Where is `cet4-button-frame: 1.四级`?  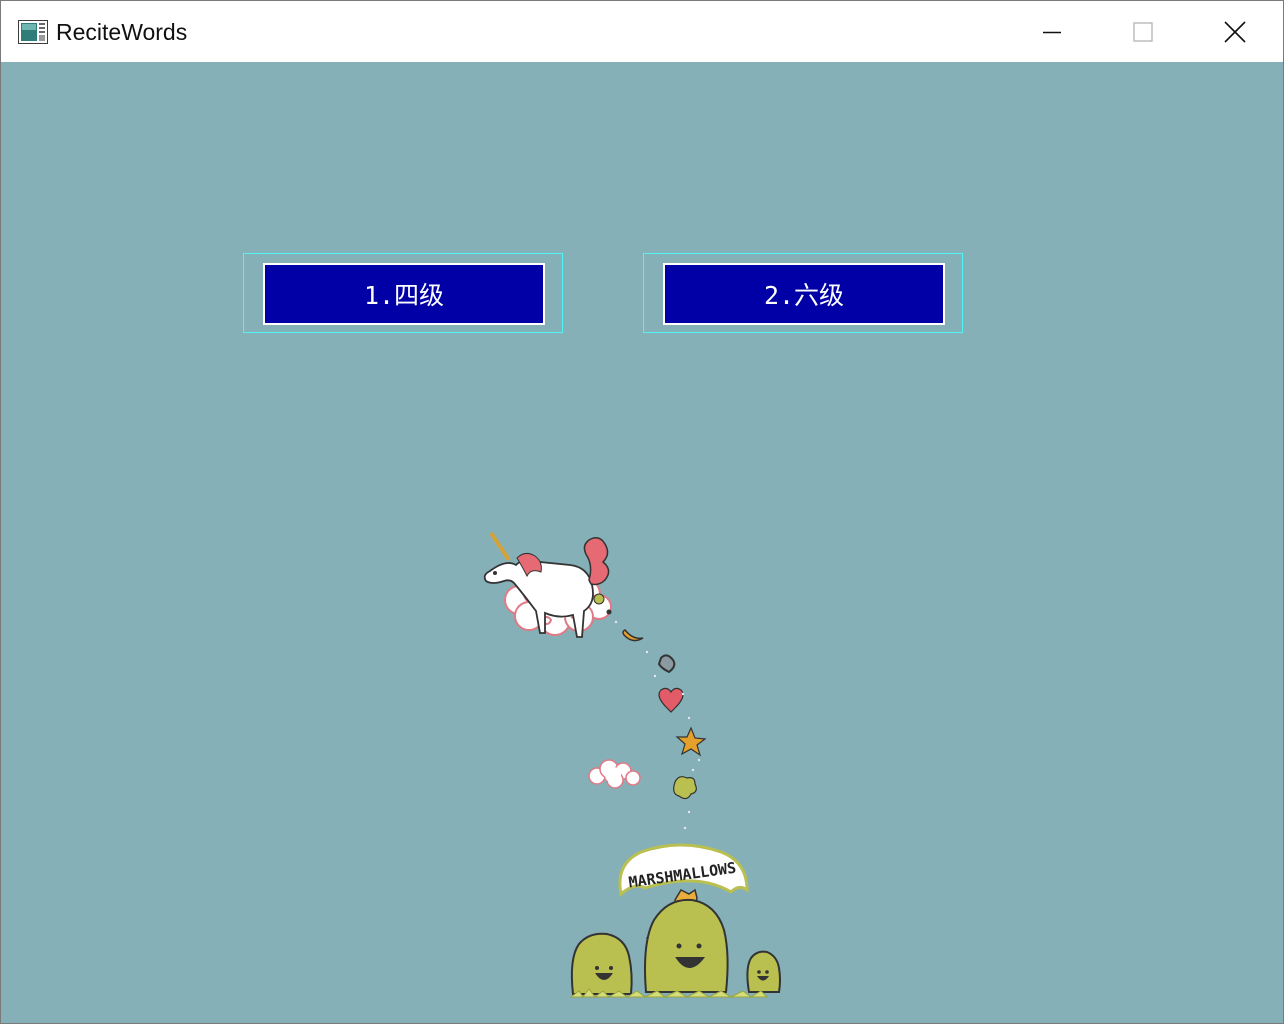
cet4-button-frame: 1.四级 is located at coordinates (403, 293).